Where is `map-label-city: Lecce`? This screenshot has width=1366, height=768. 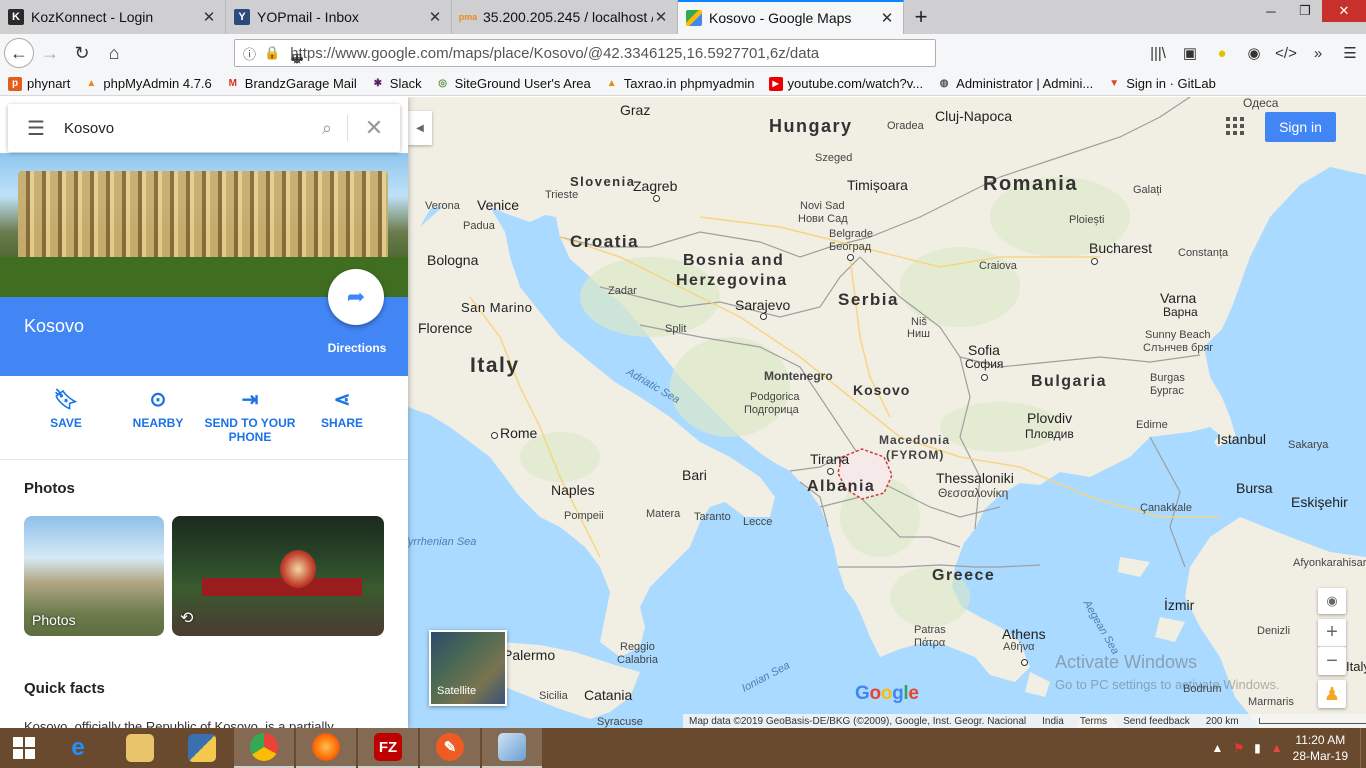
map-label-city: Lecce is located at coordinates (758, 522).